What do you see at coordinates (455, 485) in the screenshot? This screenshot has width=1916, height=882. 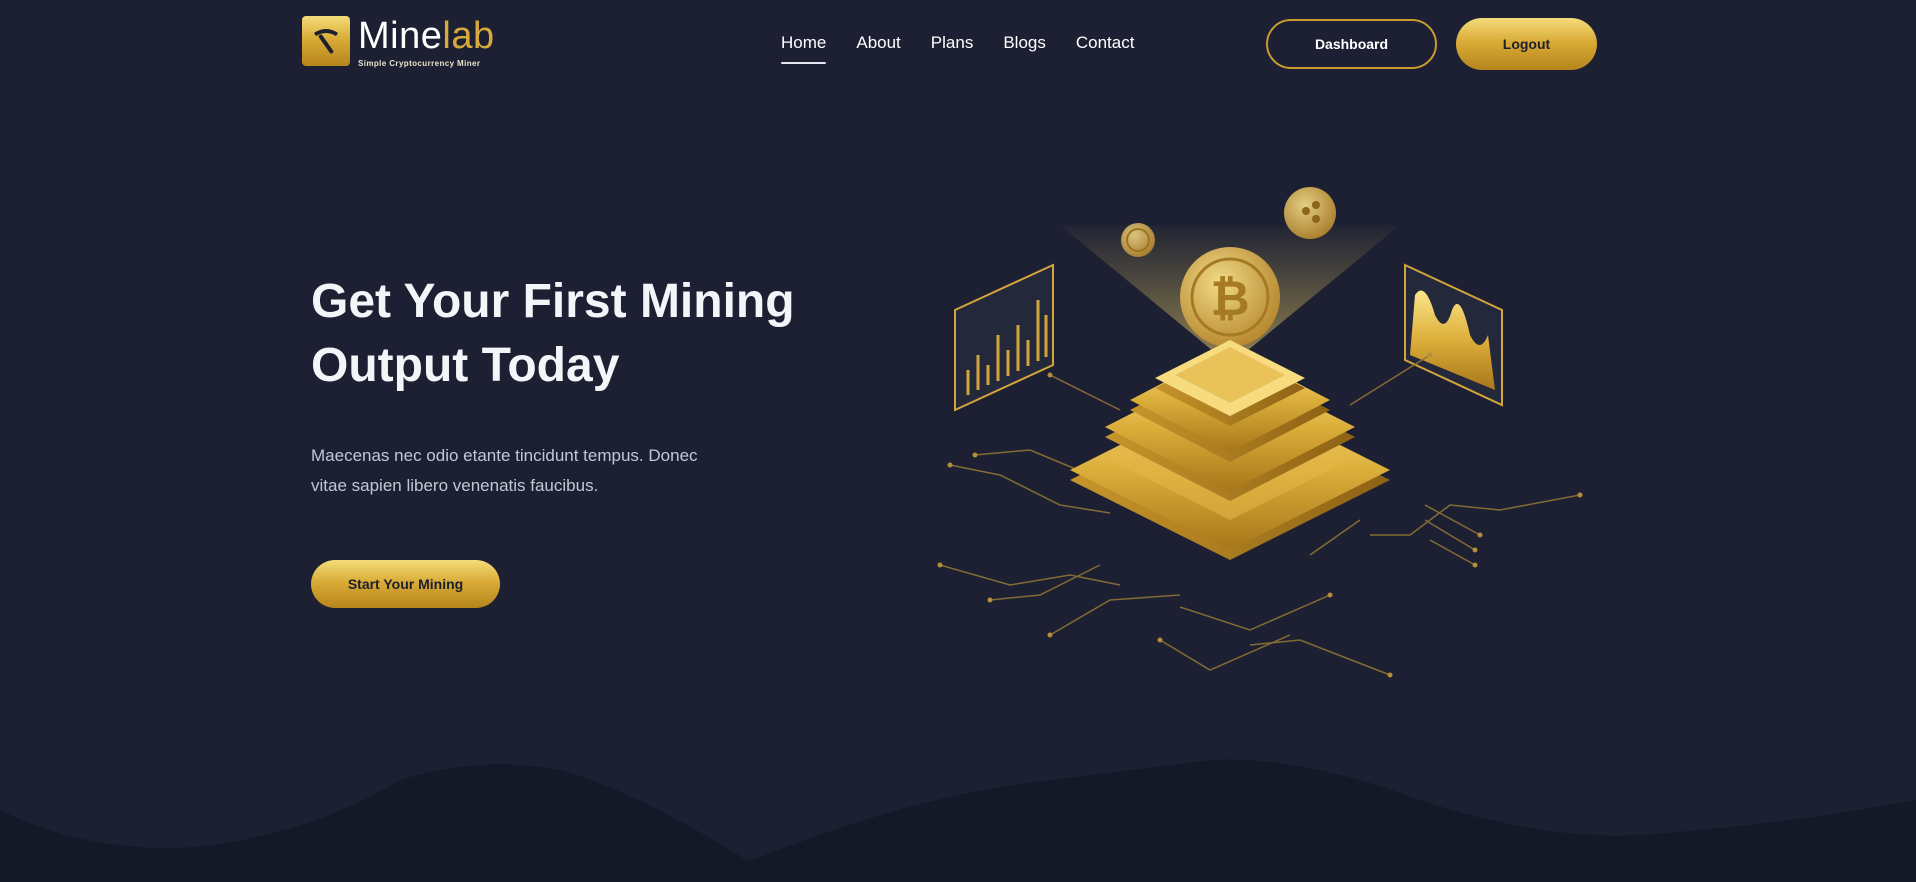 I see `hero-desc-line2: vitae sapien libero venenatis faucibus.` at bounding box center [455, 485].